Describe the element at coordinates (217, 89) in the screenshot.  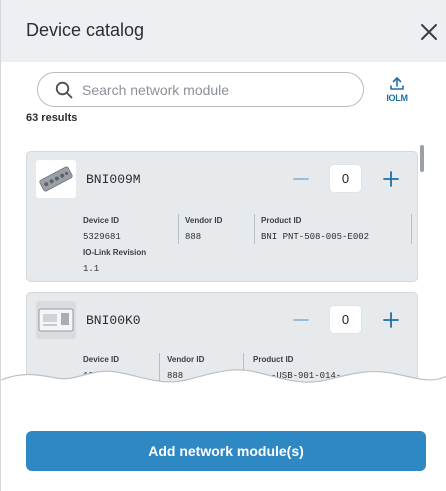
I see `search-input` at that location.